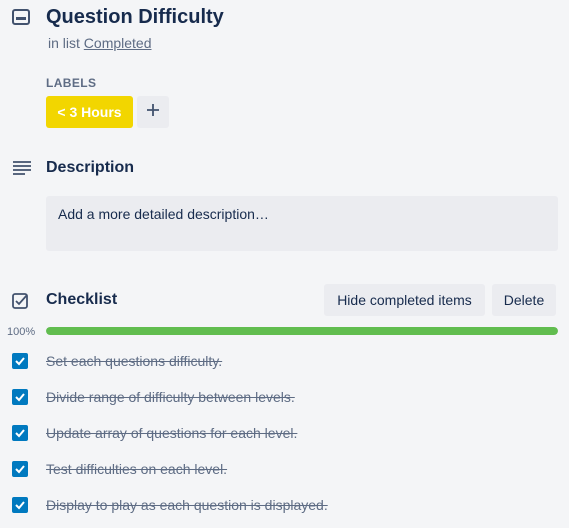 Image resolution: width=569 pixels, height=528 pixels. I want to click on checklist-icon, so click(21, 301).